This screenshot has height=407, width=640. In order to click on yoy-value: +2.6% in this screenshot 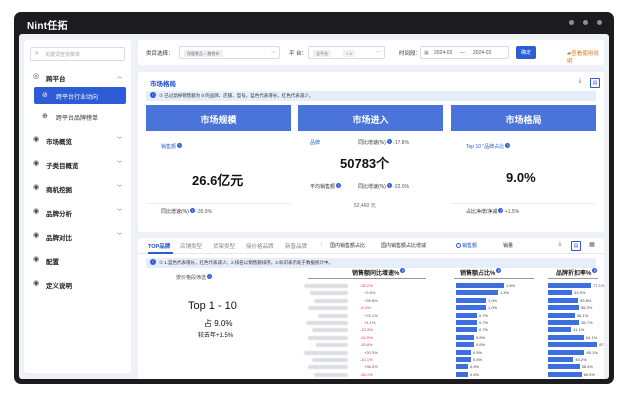, I will do `click(370, 293)`.